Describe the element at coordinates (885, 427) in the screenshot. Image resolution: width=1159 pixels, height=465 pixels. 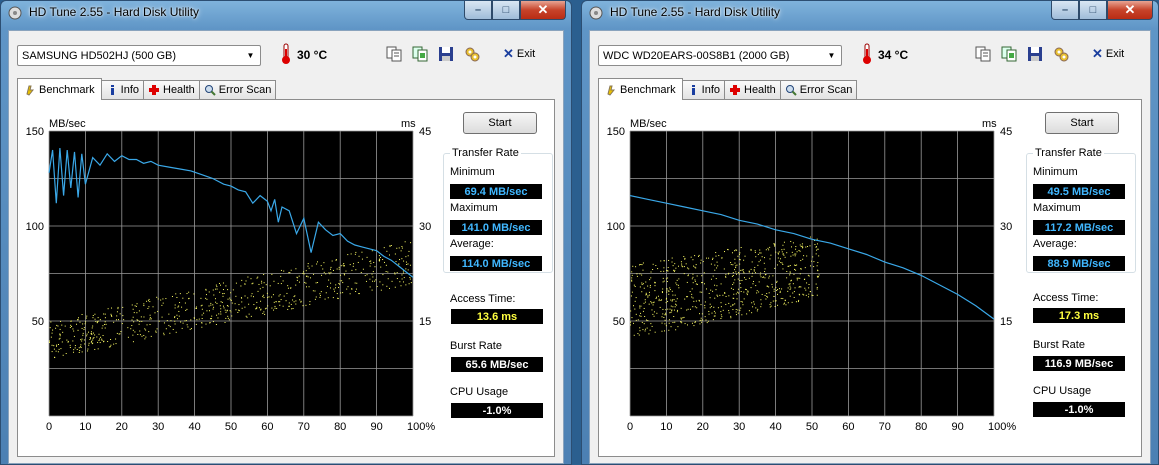
I see `x-tick-label: 70` at that location.